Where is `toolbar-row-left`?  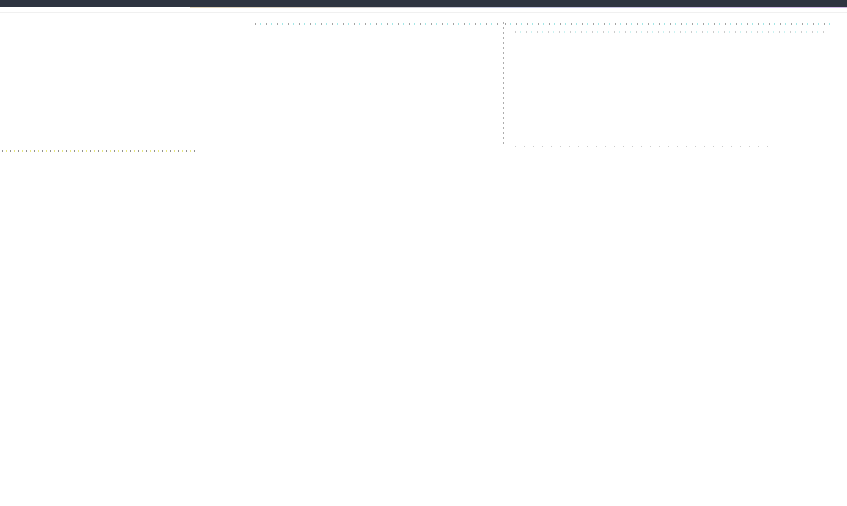 toolbar-row-left is located at coordinates (377, 24).